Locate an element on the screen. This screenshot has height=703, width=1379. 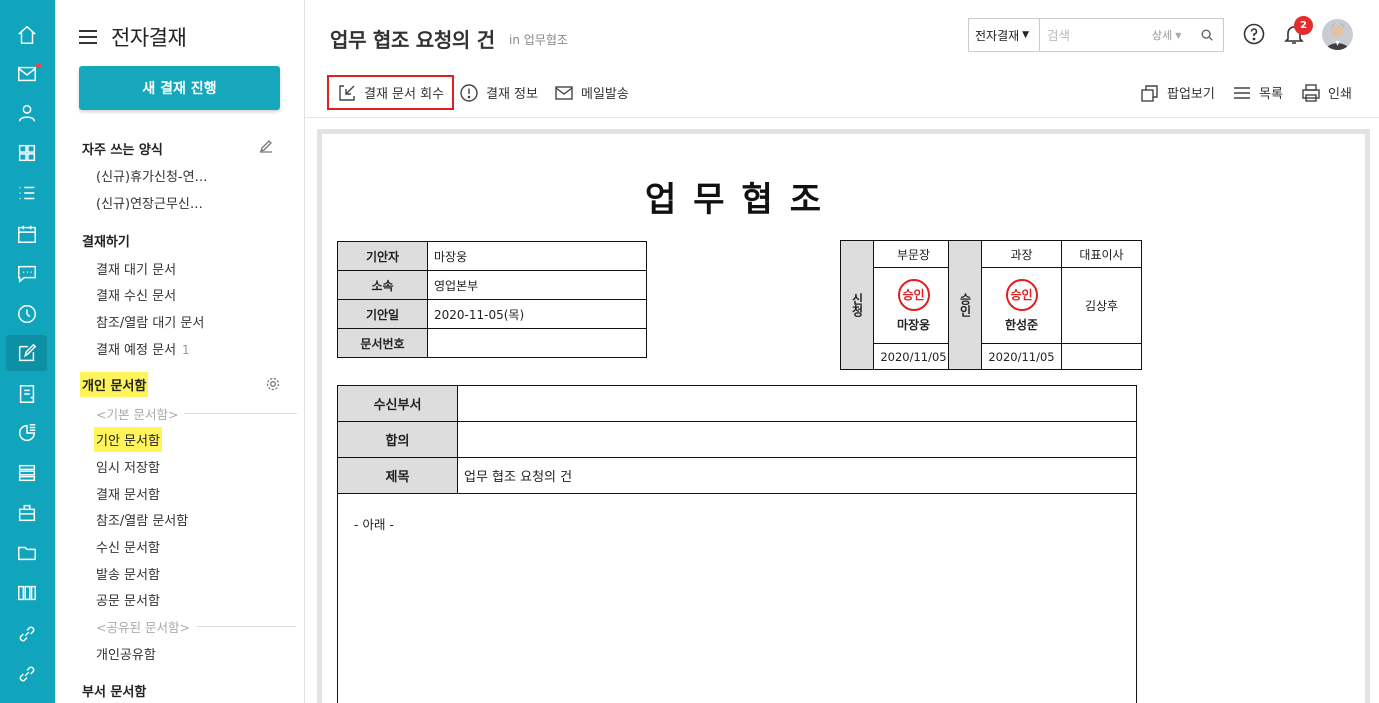
approve-section-title: 결재하기 is located at coordinates (106, 242).